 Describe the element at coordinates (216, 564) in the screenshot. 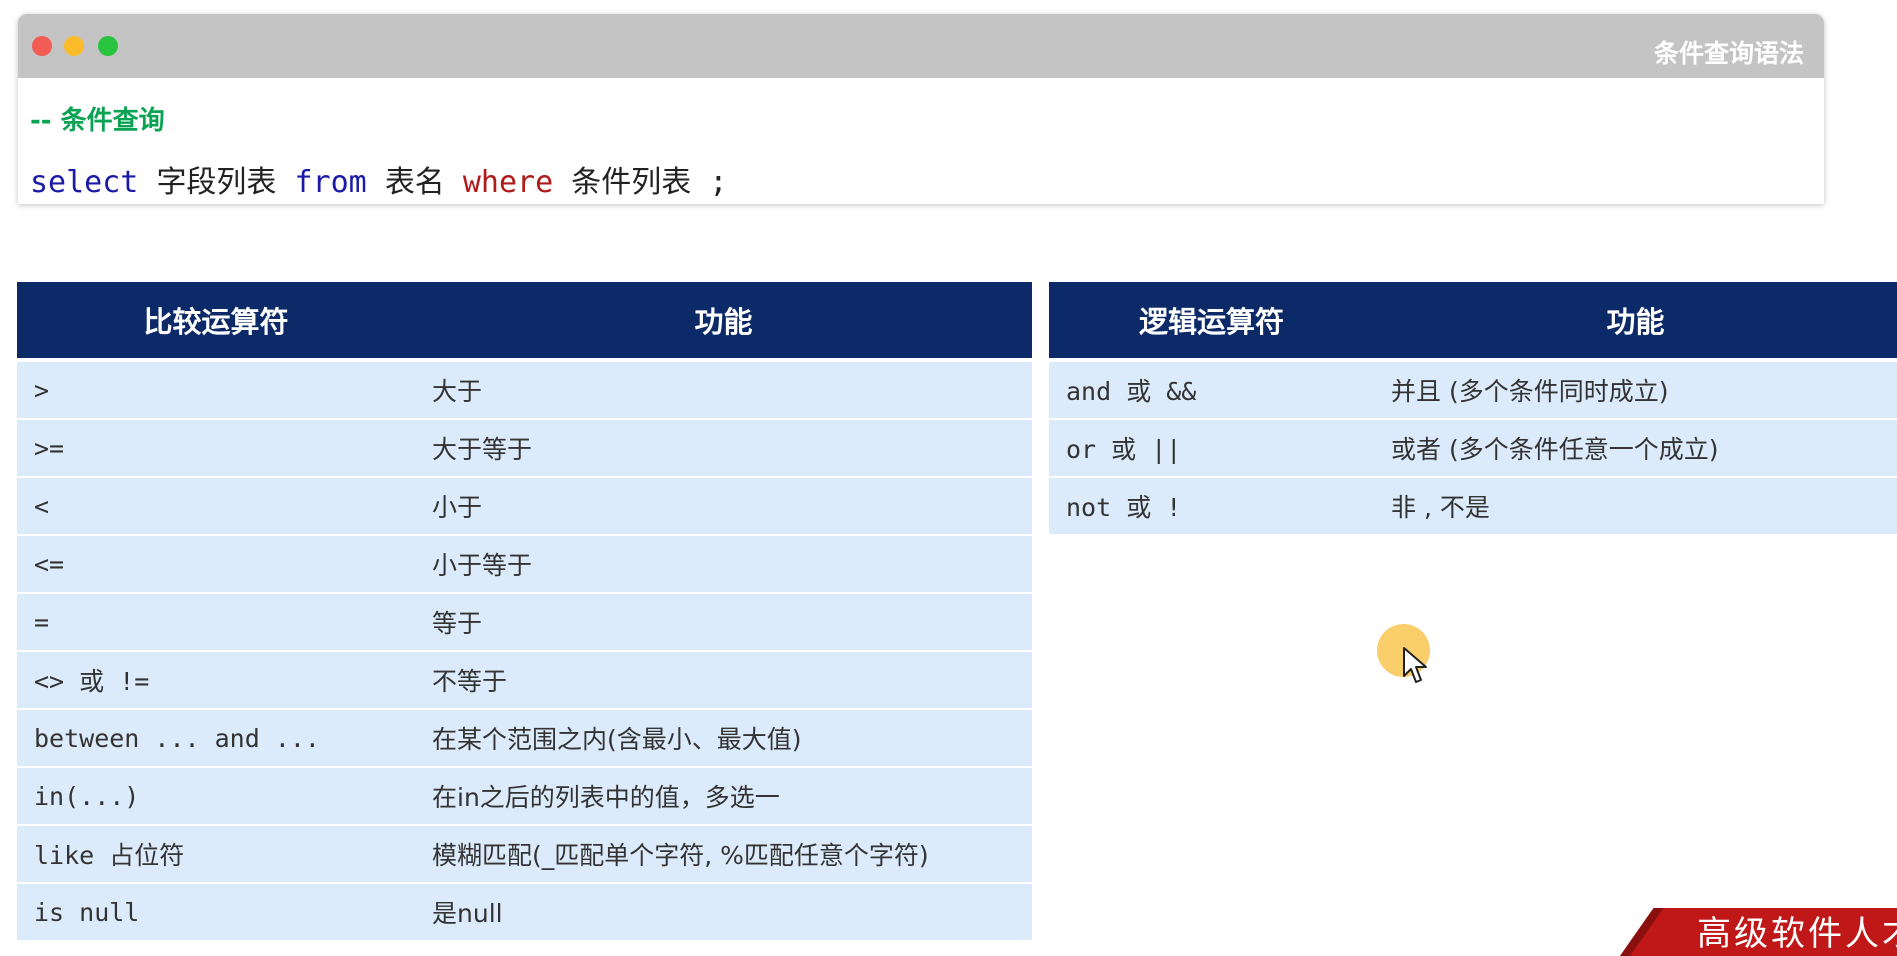

I see `operator-cell: <=` at that location.